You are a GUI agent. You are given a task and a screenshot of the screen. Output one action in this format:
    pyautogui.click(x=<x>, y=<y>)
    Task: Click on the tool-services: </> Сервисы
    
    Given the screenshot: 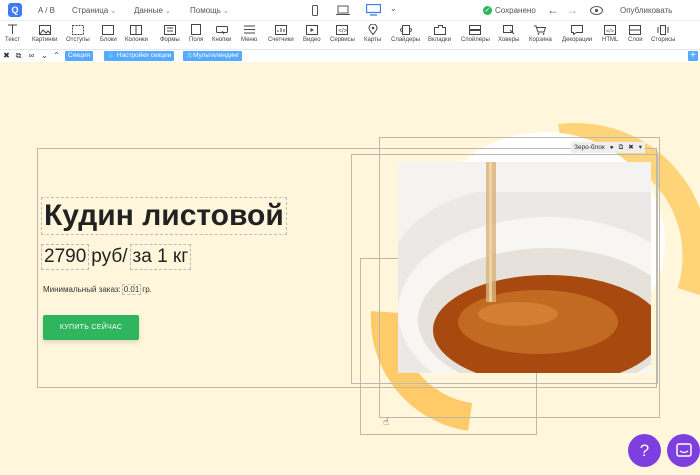 What is the action you would take?
    pyautogui.click(x=342, y=33)
    